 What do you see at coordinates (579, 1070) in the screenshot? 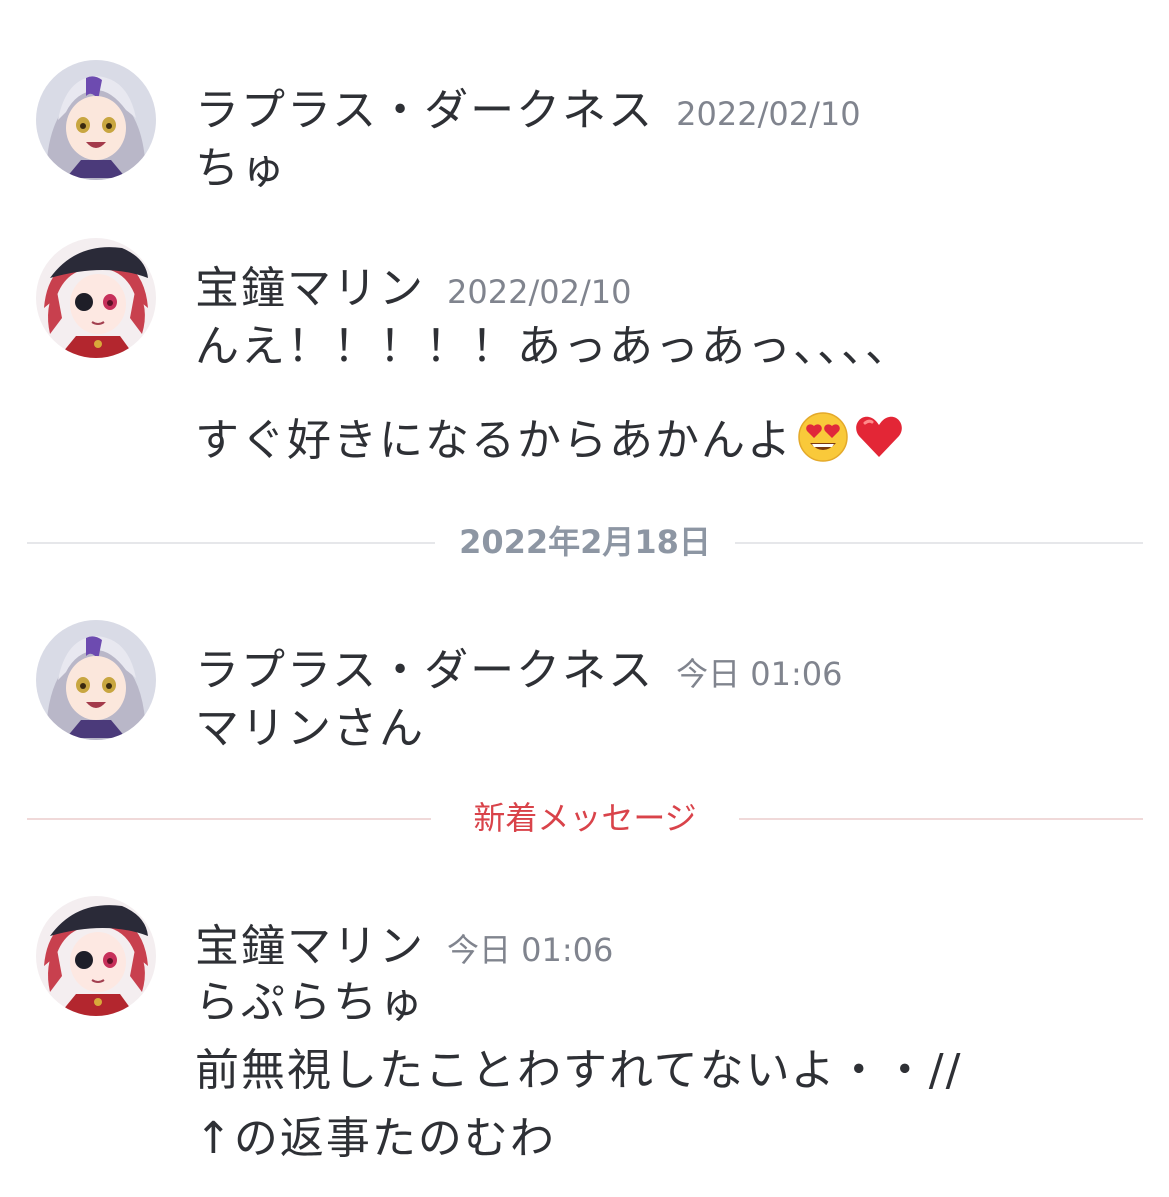
I see `message-text: 前無視したことわすれてないよ・・//` at bounding box center [579, 1070].